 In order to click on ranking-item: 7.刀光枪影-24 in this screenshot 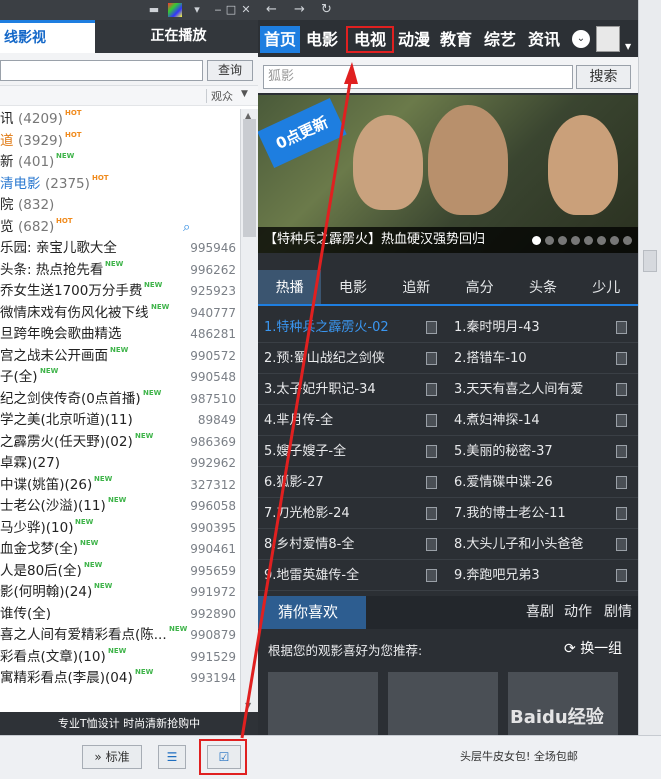, I will do `click(343, 513)`.